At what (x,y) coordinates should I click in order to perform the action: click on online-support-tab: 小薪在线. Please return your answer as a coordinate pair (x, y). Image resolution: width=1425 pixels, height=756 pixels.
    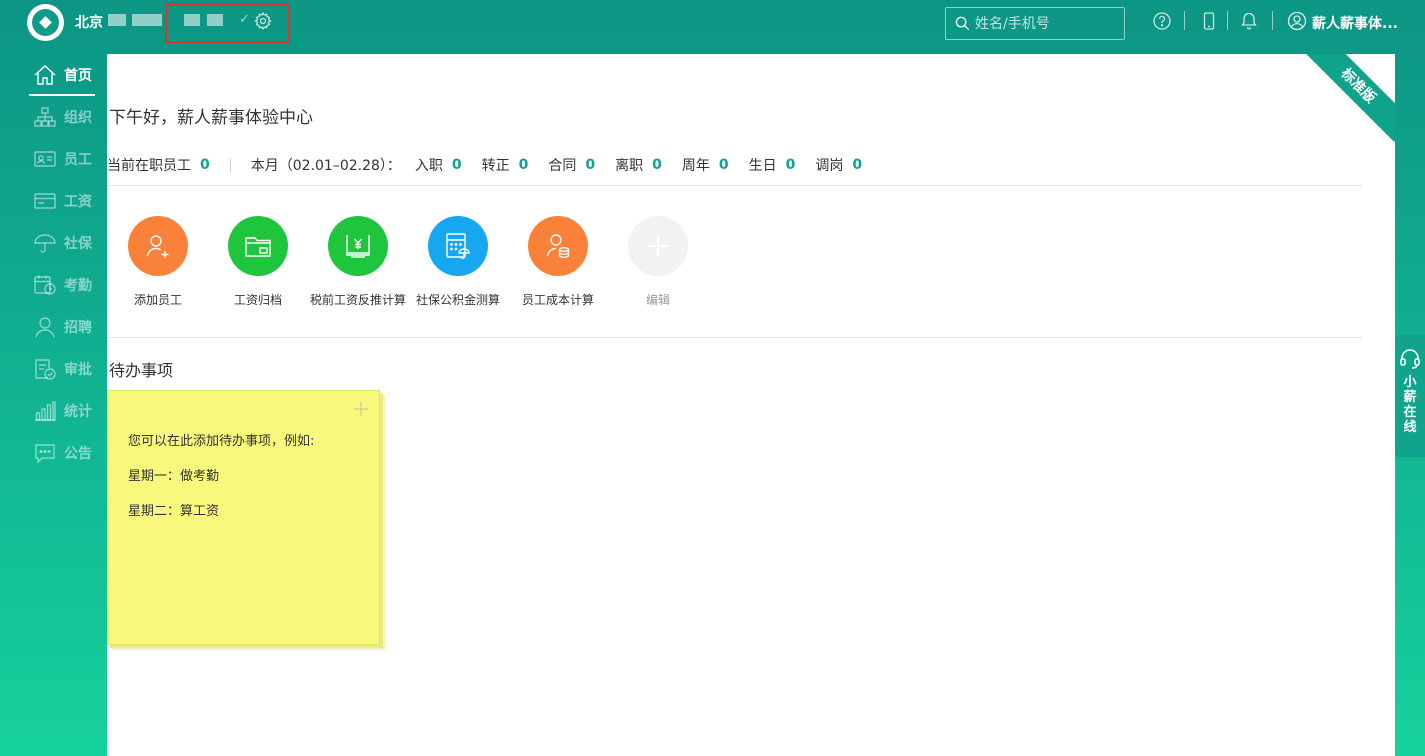
    Looking at the image, I should click on (1410, 396).